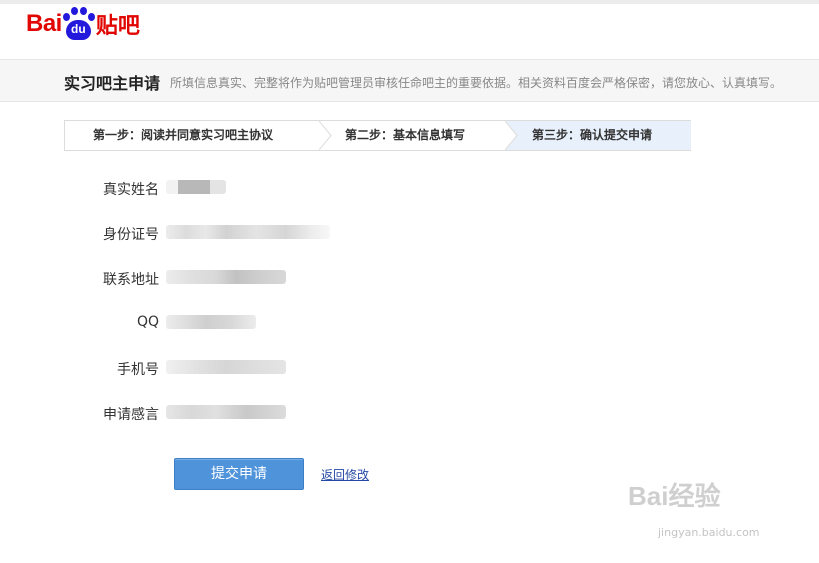 The width and height of the screenshot is (819, 563). What do you see at coordinates (409, 368) in the screenshot?
I see `field-mobile: 手机号` at bounding box center [409, 368].